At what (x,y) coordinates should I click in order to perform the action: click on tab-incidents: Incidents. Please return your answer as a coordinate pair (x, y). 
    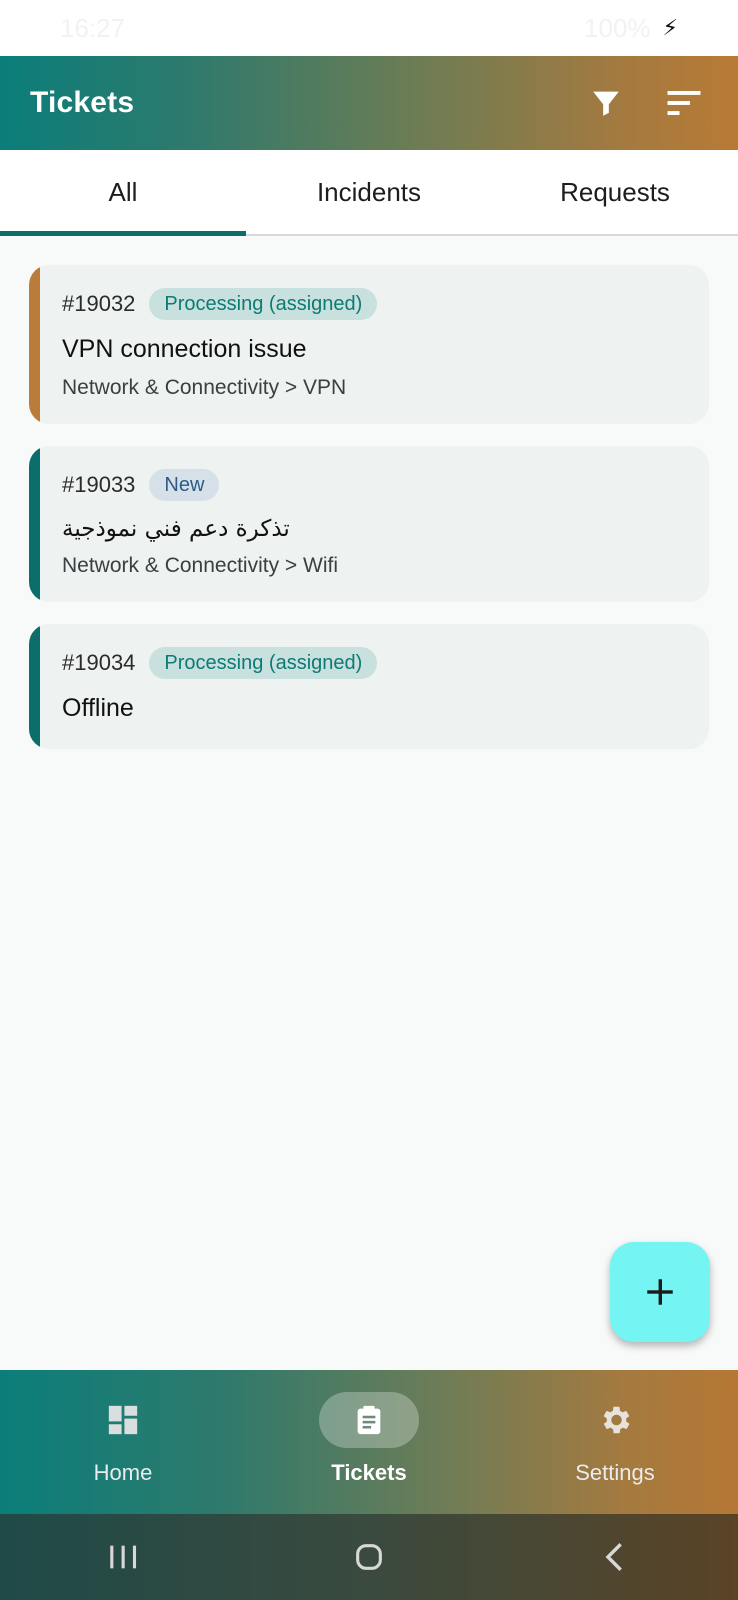
    Looking at the image, I should click on (369, 192).